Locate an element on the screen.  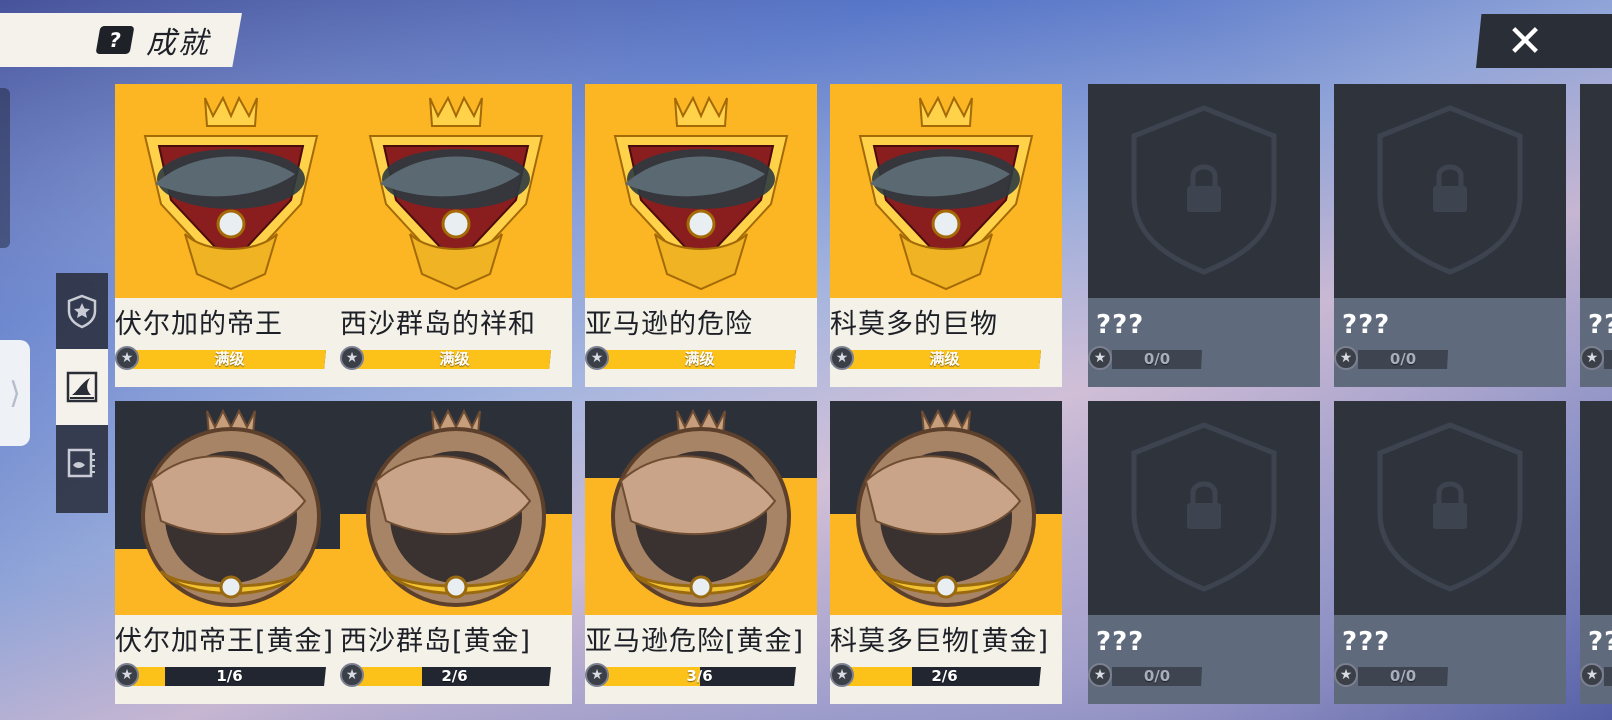
progress-text: 3/6 is located at coordinates (699, 676).